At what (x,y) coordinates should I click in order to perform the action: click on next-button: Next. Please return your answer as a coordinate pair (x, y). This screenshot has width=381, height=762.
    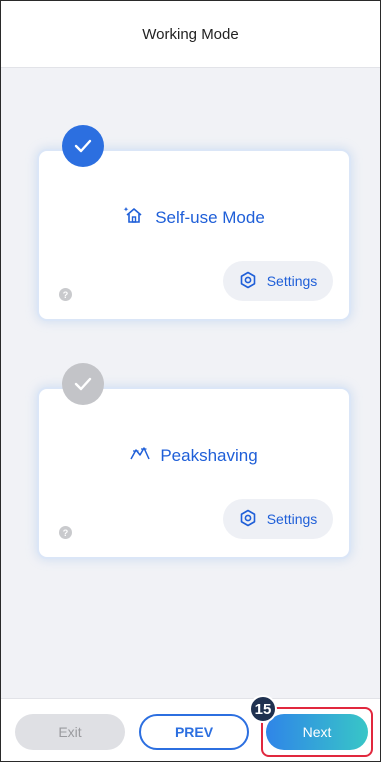
    Looking at the image, I should click on (317, 732).